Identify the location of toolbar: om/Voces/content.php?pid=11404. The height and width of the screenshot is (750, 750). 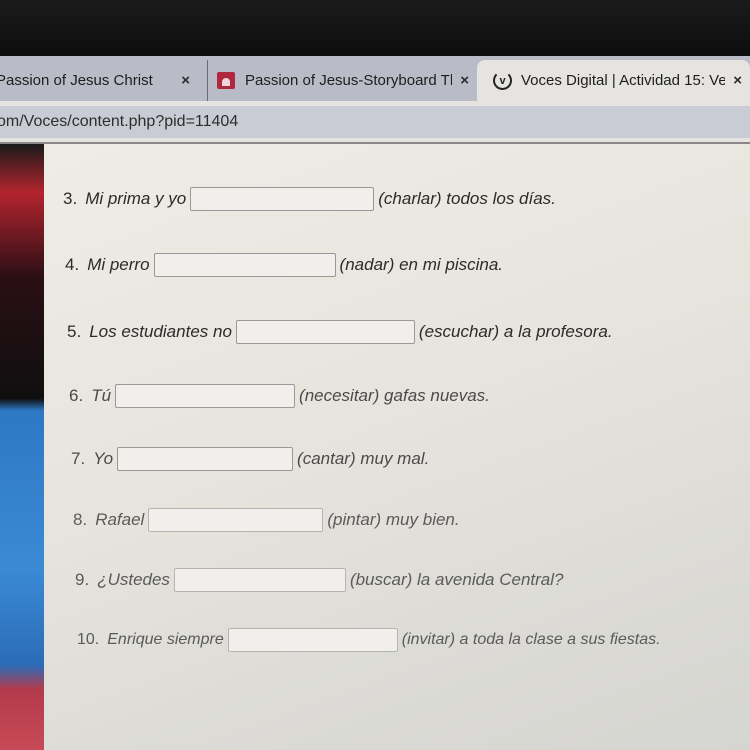
(375, 121).